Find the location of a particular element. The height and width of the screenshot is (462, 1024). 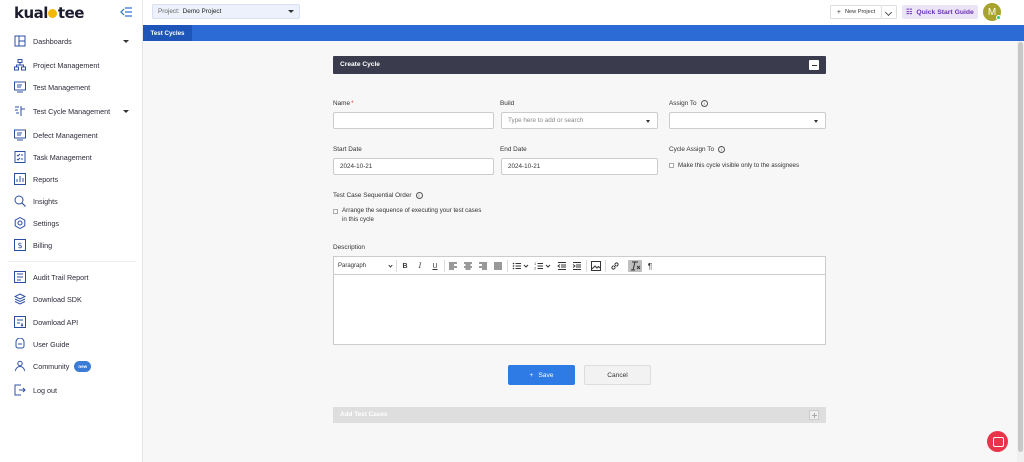

sidebar-item-reports: Reports is located at coordinates (36, 179).